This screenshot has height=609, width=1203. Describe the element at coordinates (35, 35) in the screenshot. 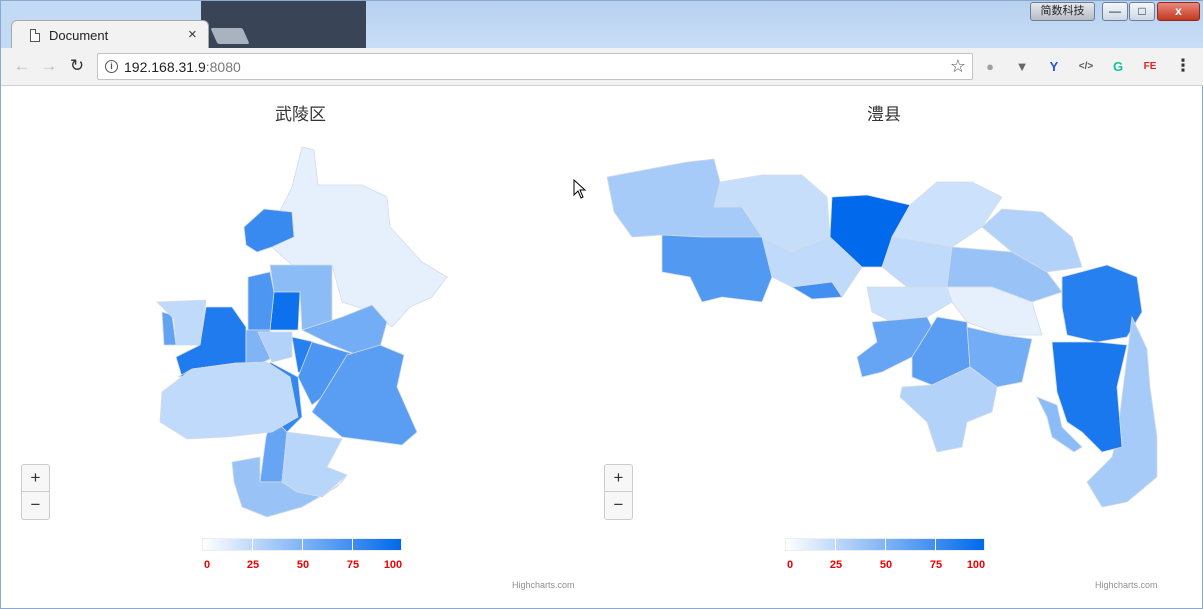

I see `document-icon` at that location.